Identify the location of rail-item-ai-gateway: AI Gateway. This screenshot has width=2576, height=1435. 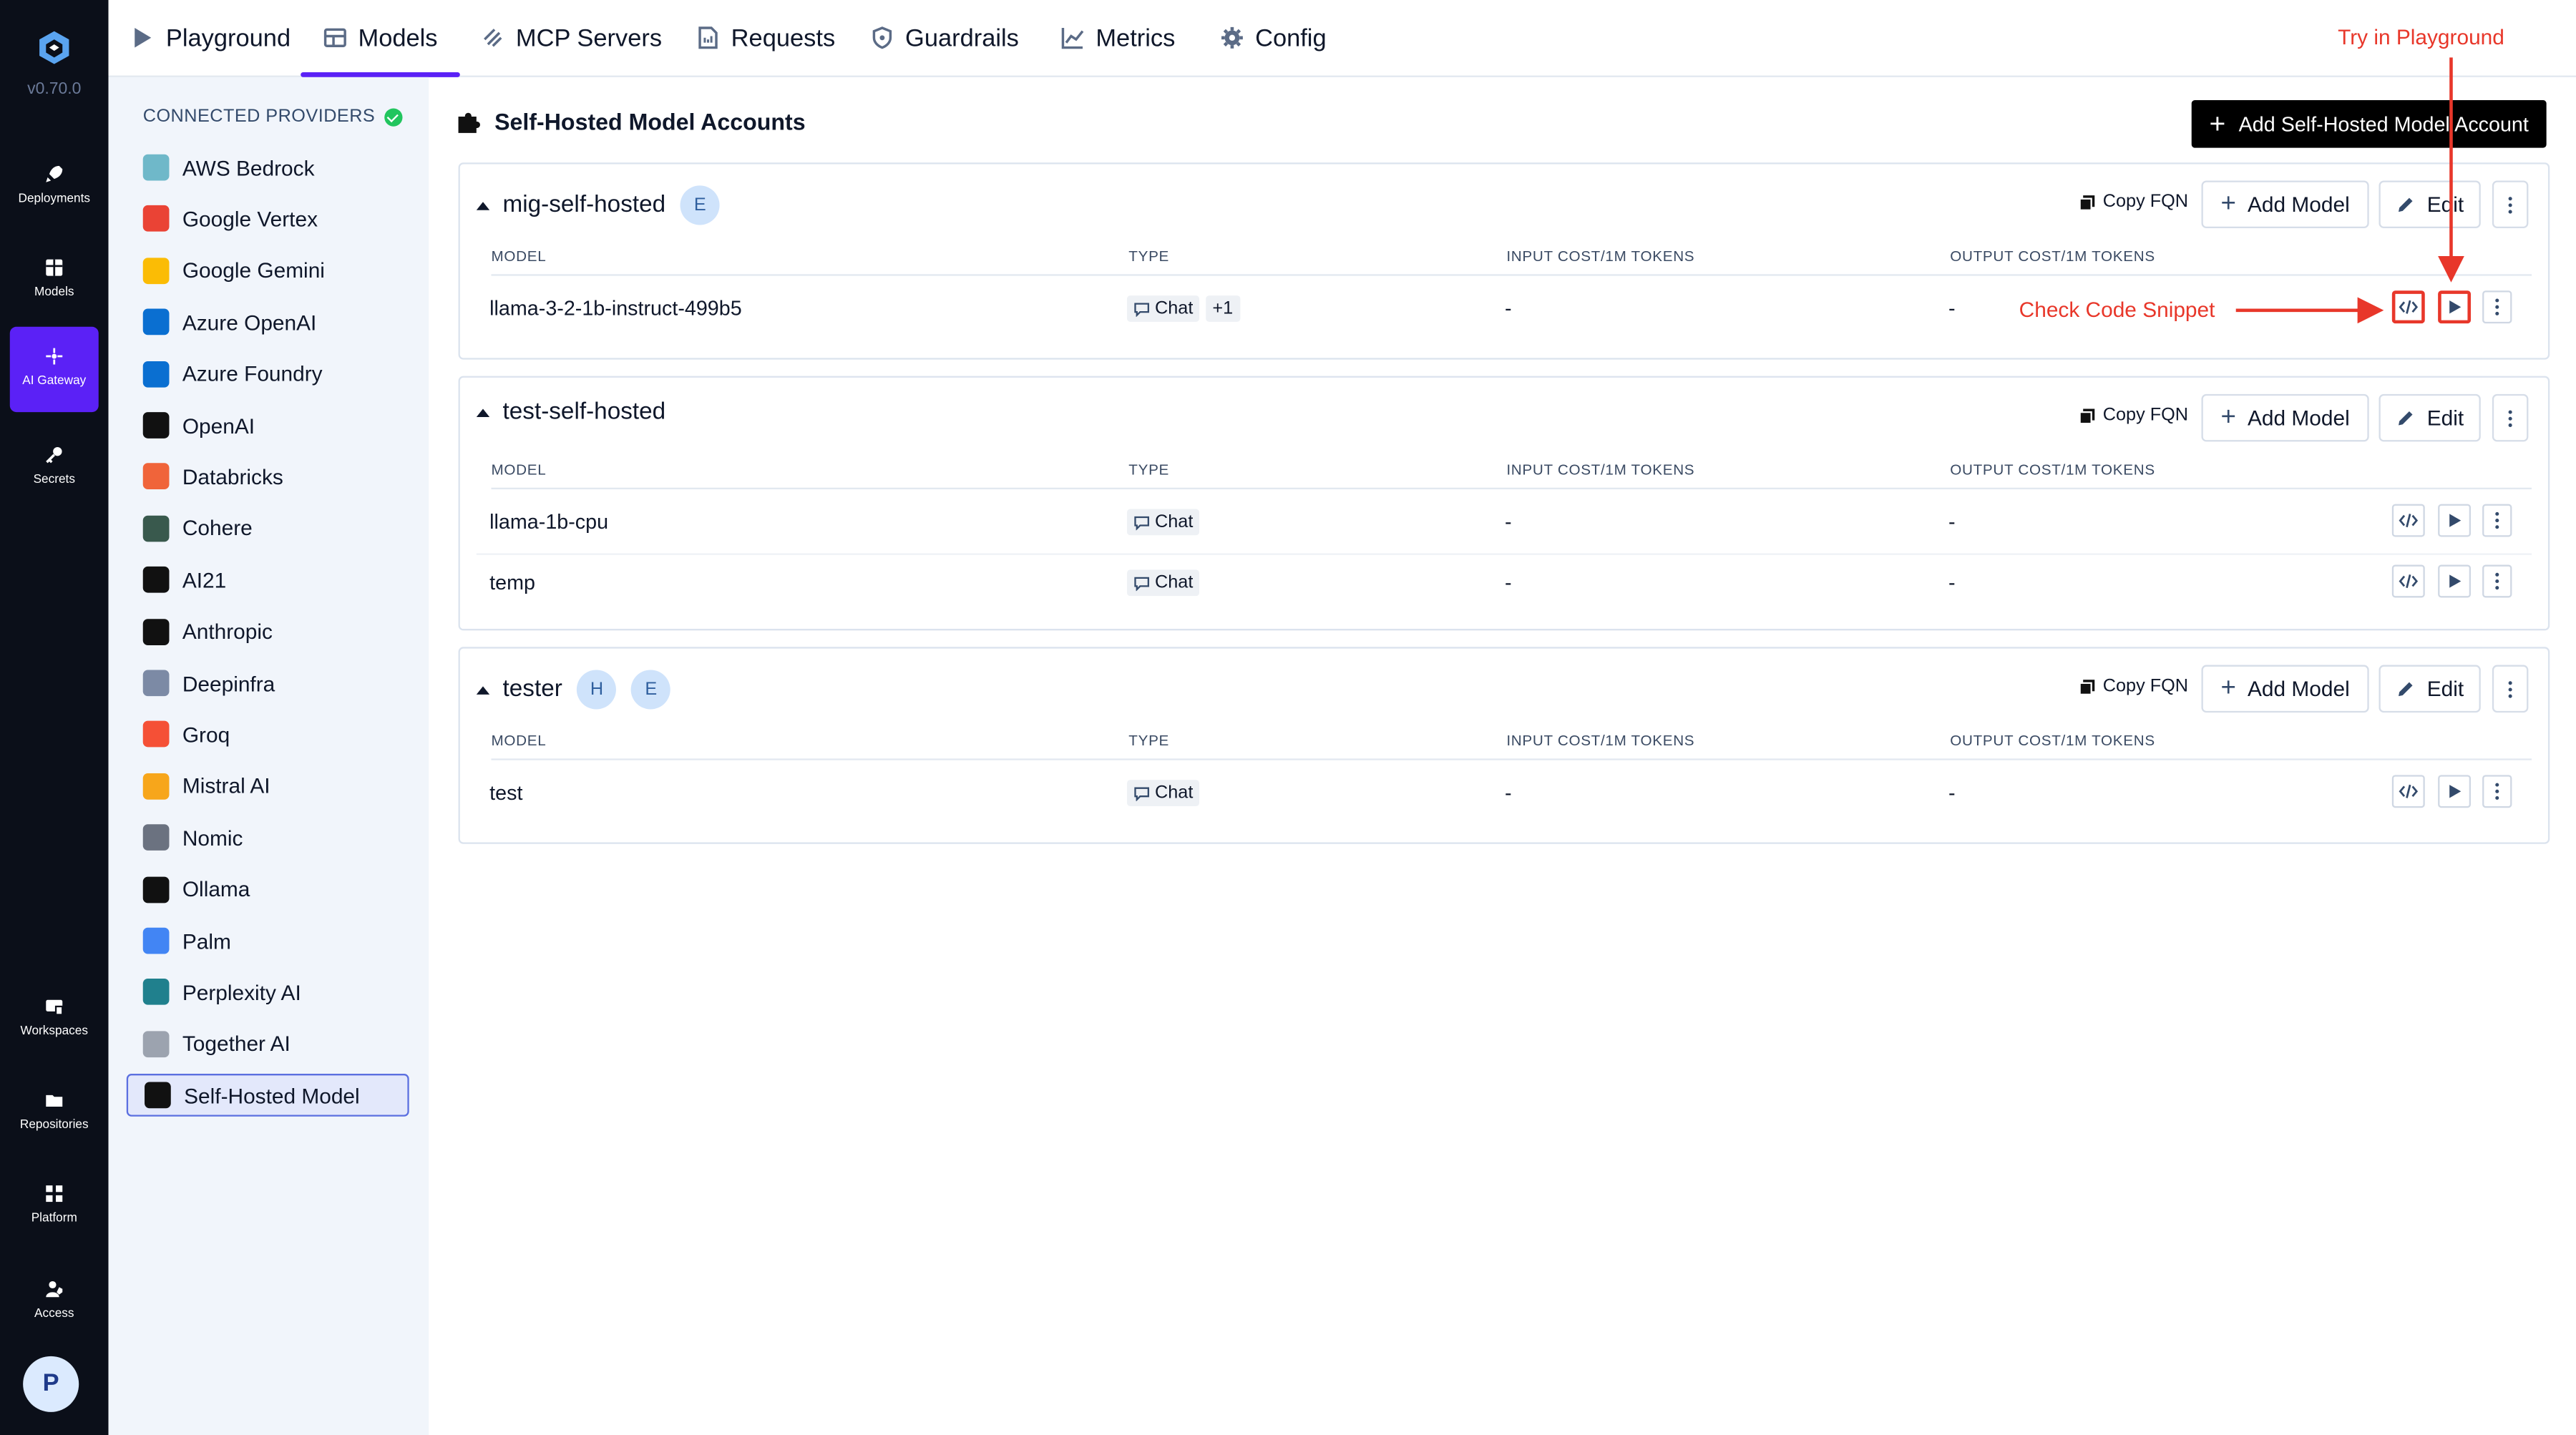
(54, 369).